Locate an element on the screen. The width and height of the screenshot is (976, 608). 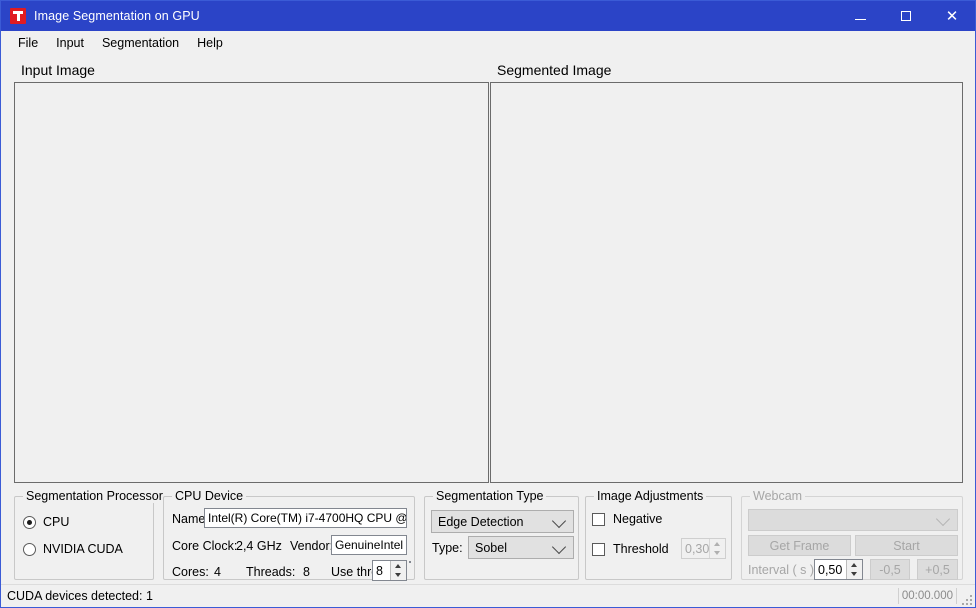
qt-logo-icon is located at coordinates (18, 16).